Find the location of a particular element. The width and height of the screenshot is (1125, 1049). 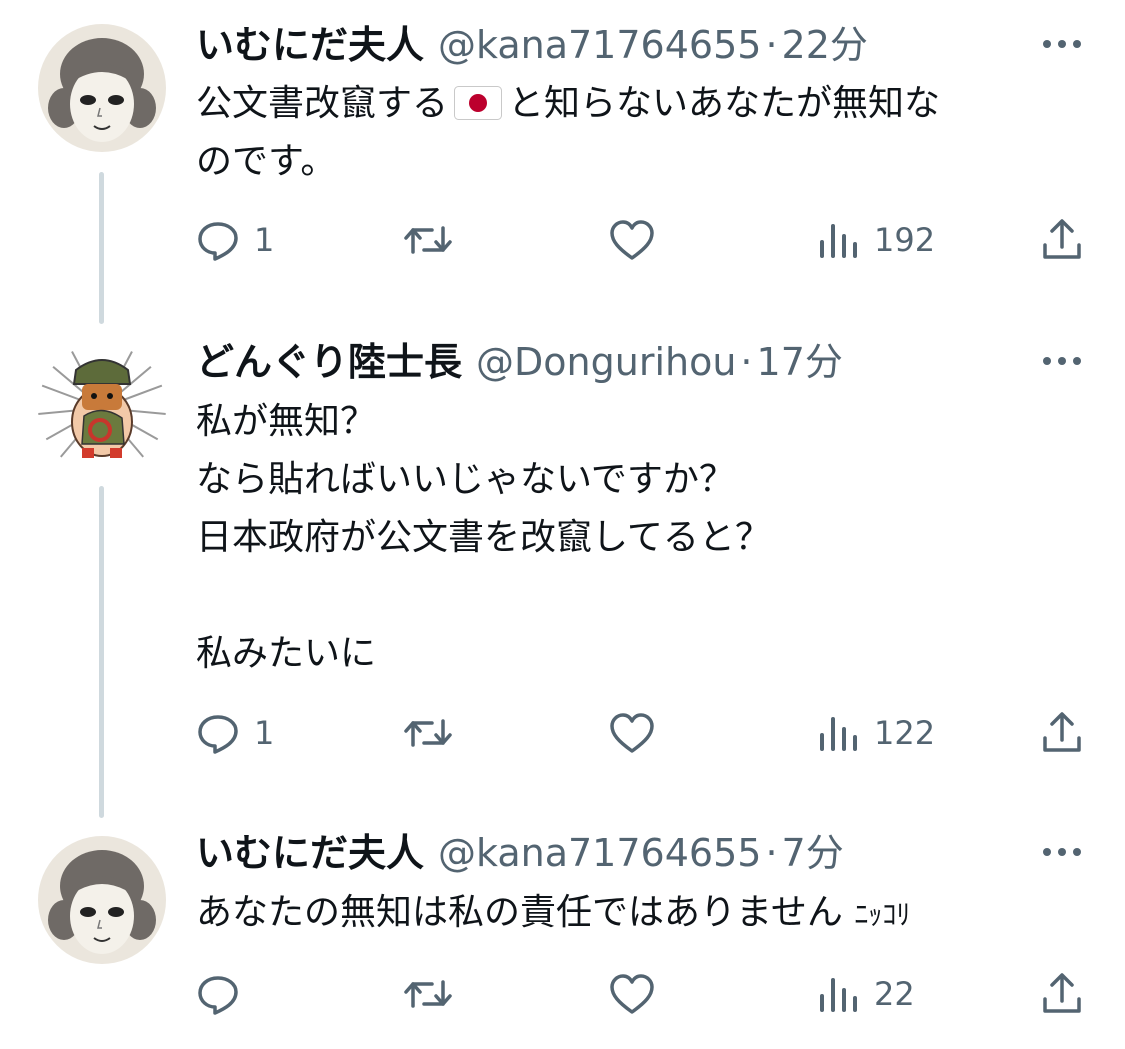

tweet-text-line is located at coordinates (483, 596).